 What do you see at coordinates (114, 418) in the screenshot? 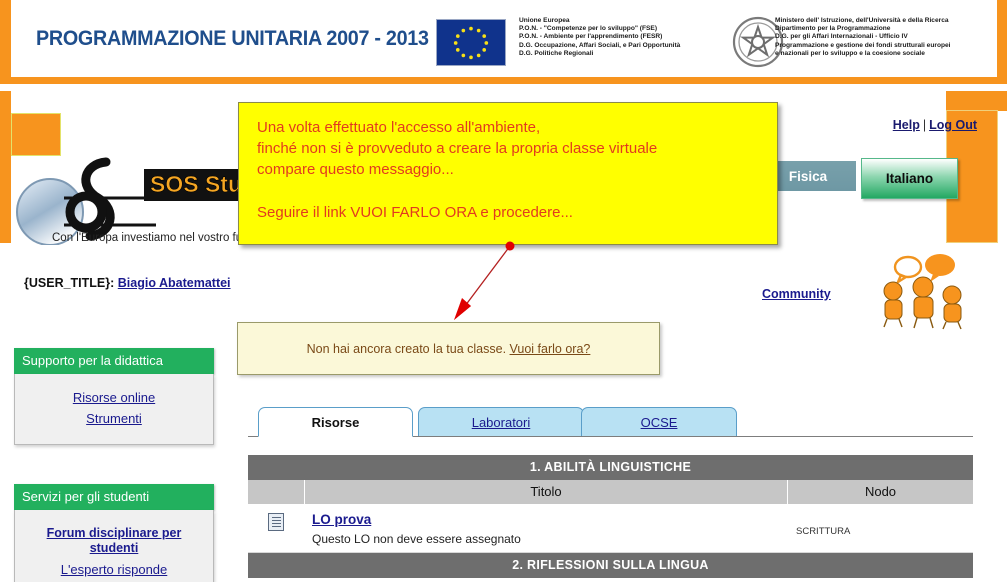
I see `sidebar-link-strumenti: Strumenti` at bounding box center [114, 418].